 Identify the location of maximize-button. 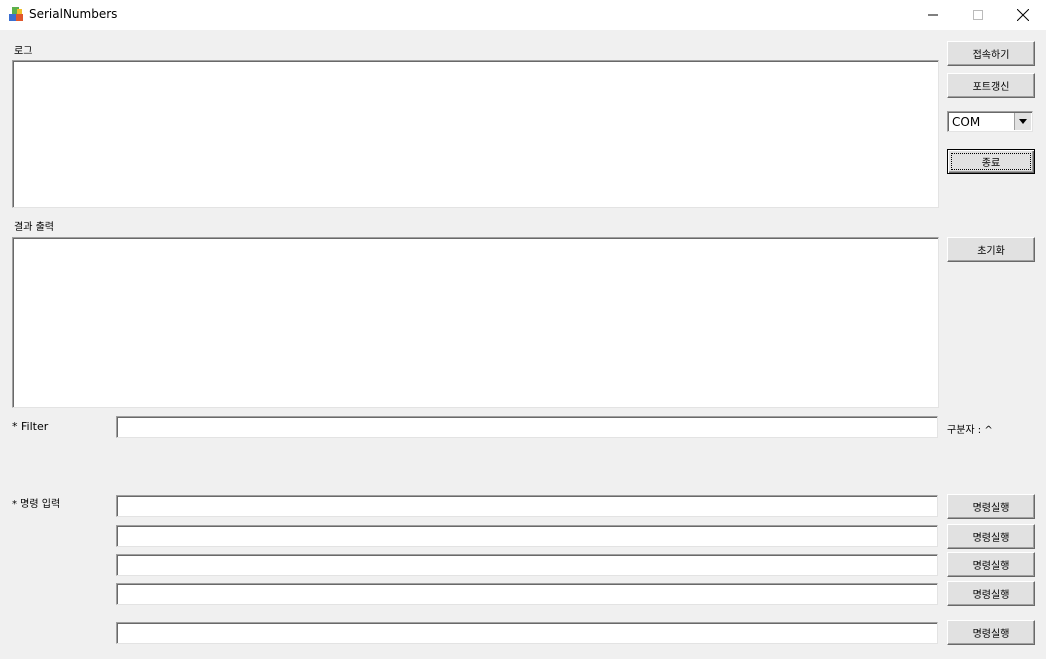
(978, 15).